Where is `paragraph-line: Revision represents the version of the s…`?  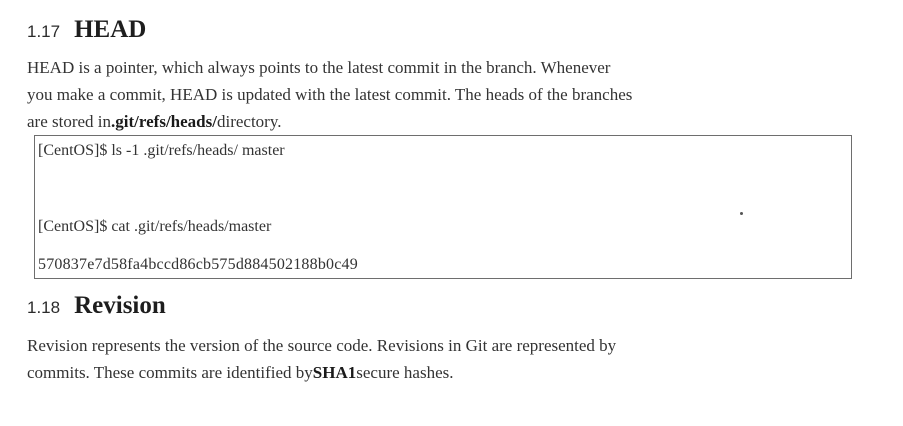 paragraph-line: Revision represents the version of the s… is located at coordinates (322, 345).